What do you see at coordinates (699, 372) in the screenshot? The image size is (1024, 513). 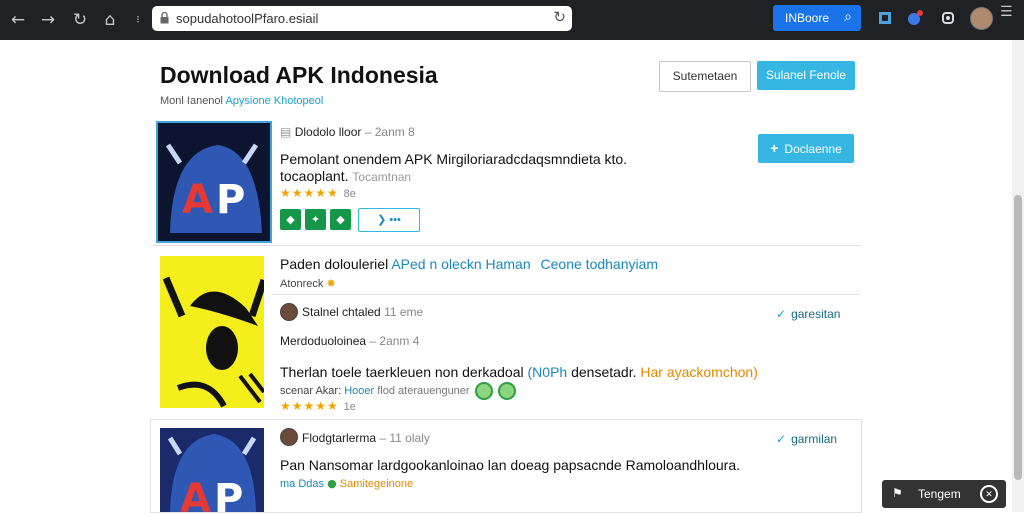 I see `app-description-2-highlight: Har ayackomchon)` at bounding box center [699, 372].